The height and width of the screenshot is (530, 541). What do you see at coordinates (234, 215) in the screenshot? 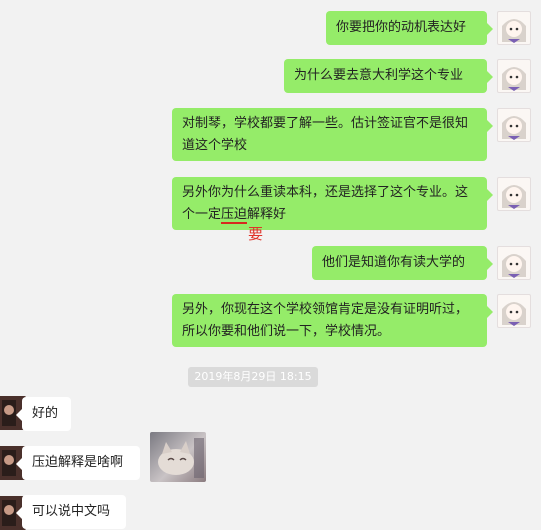
I see `underlined-word: 压迫` at bounding box center [234, 215].